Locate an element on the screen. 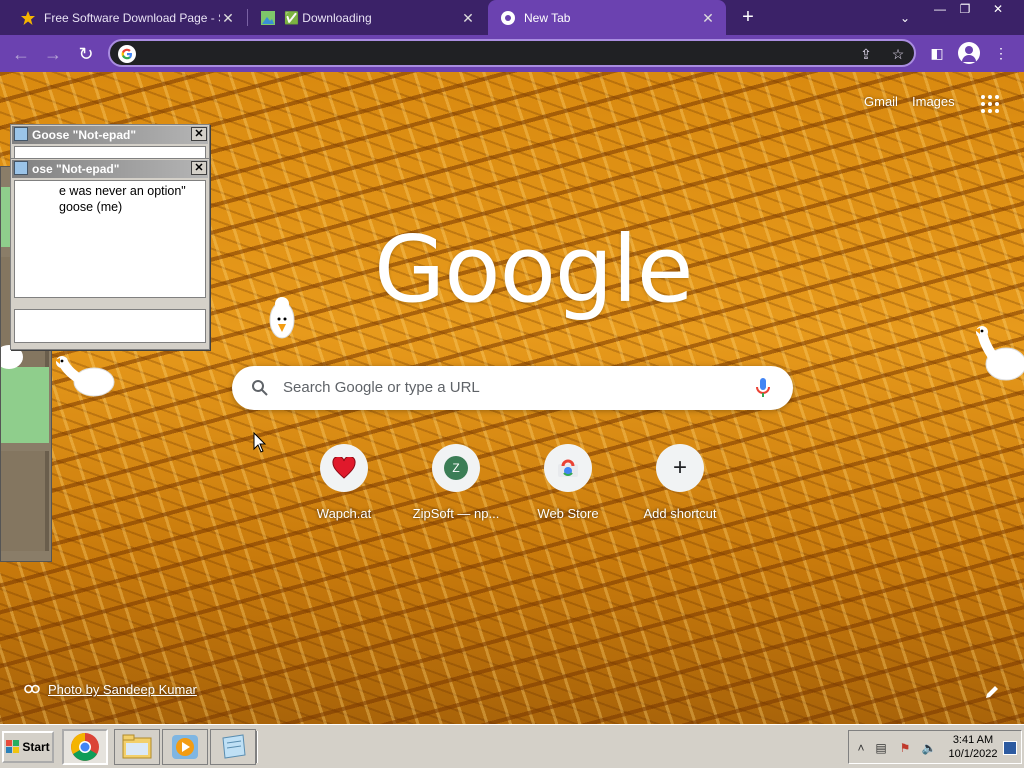 This screenshot has height=768, width=1024. clock-time: 3:41 AM is located at coordinates (973, 740).